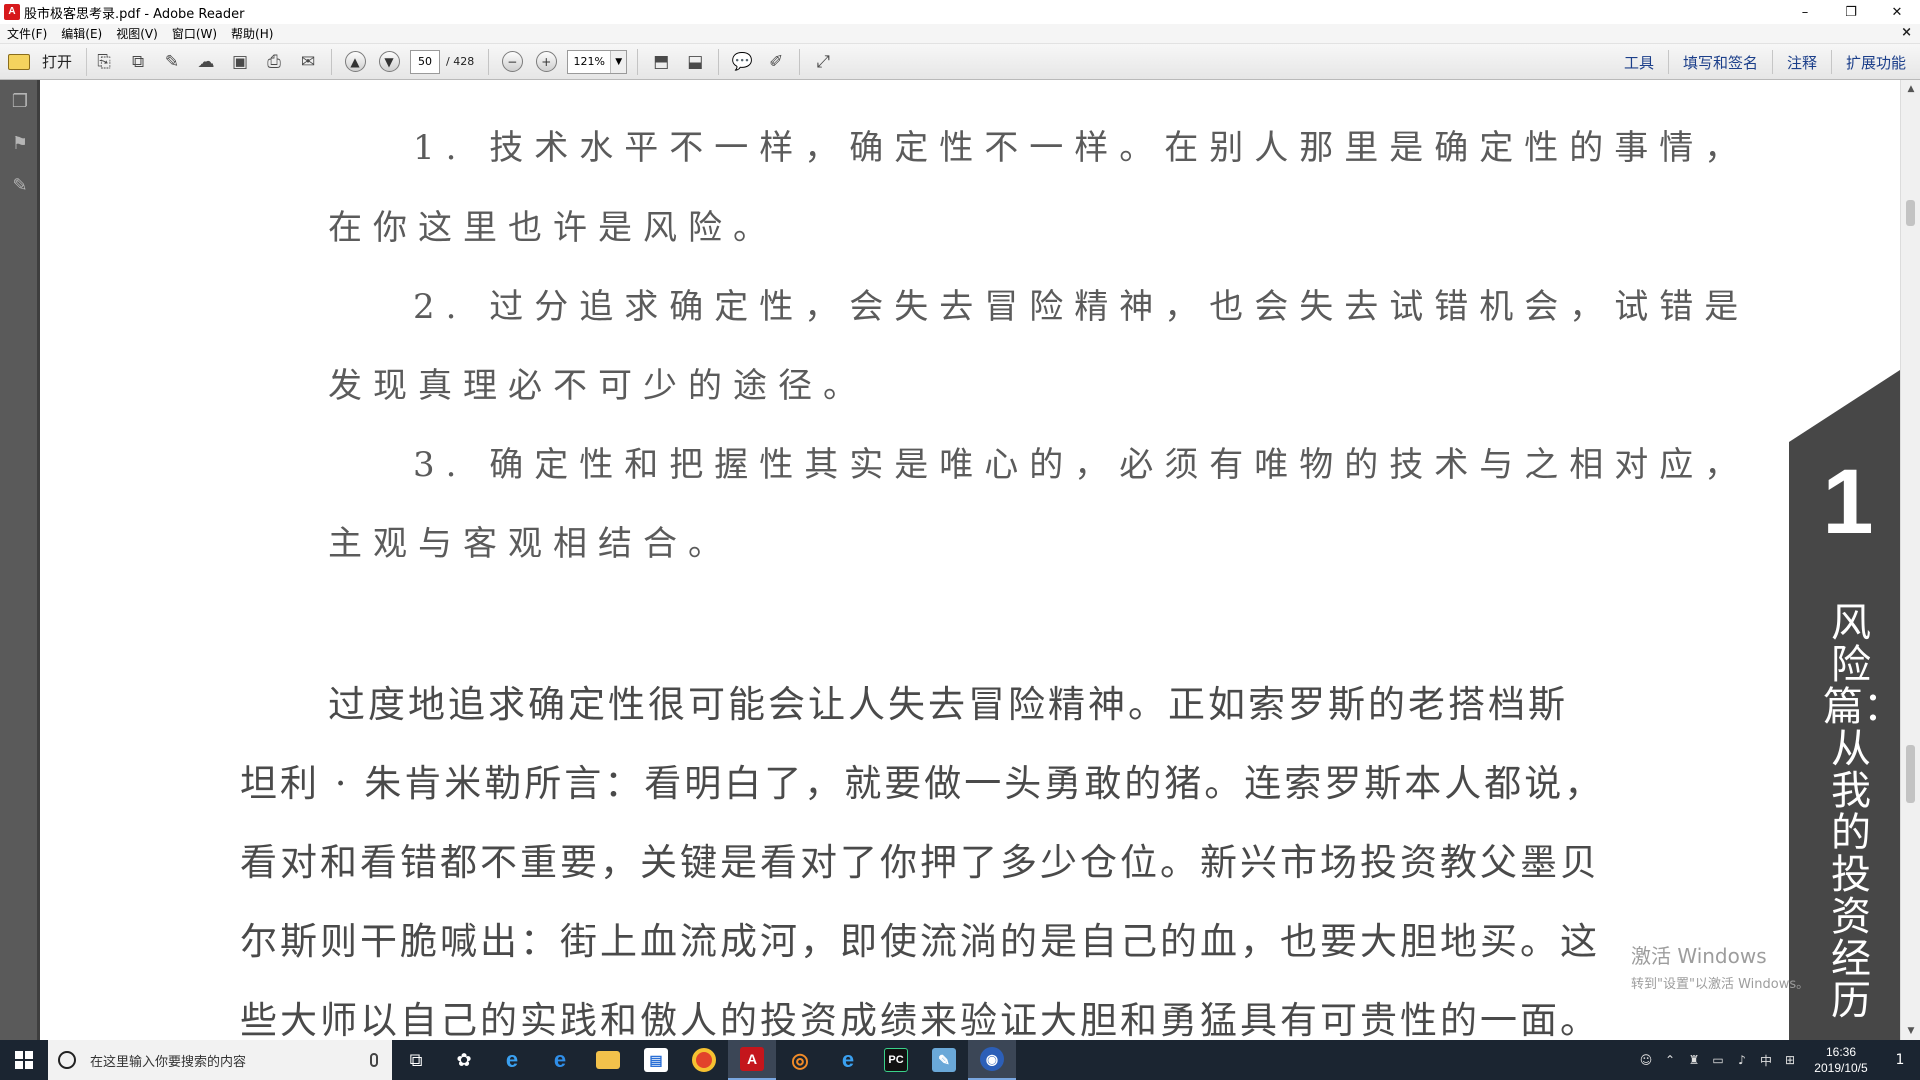  I want to click on pycharm-icon: PC, so click(896, 1060).